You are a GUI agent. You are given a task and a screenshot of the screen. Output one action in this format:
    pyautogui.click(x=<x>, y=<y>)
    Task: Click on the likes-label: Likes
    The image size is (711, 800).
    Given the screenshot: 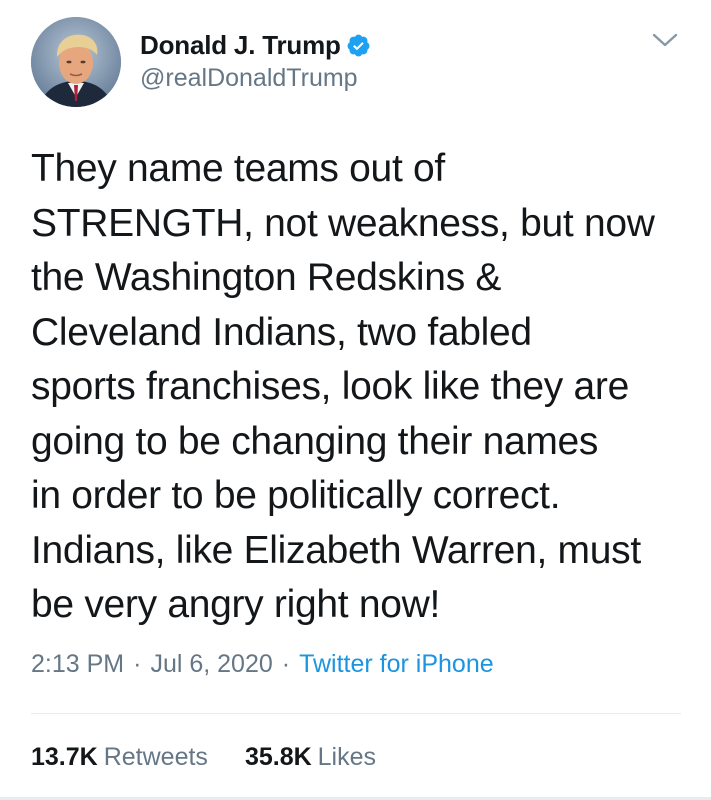 What is the action you would take?
    pyautogui.click(x=347, y=757)
    